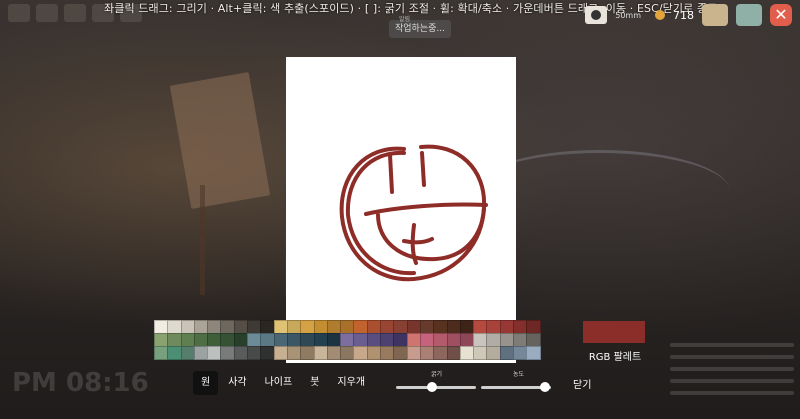 This screenshot has width=800, height=419. What do you see at coordinates (516, 387) in the screenshot?
I see `opacity-slider` at bounding box center [516, 387].